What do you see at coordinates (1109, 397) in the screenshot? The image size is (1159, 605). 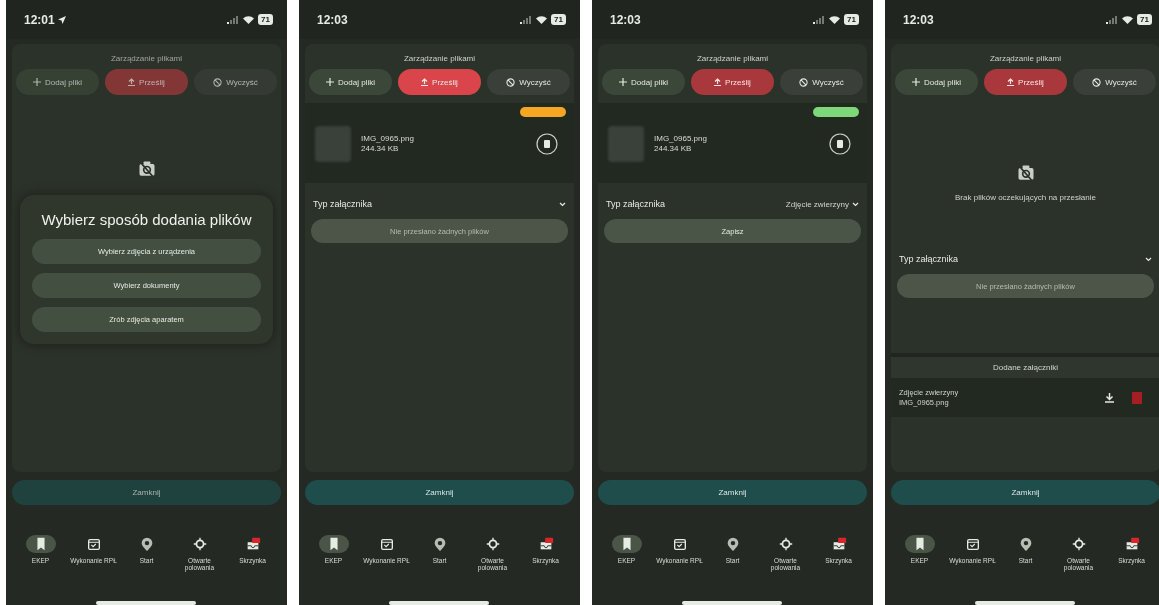 I see `download-icon` at bounding box center [1109, 397].